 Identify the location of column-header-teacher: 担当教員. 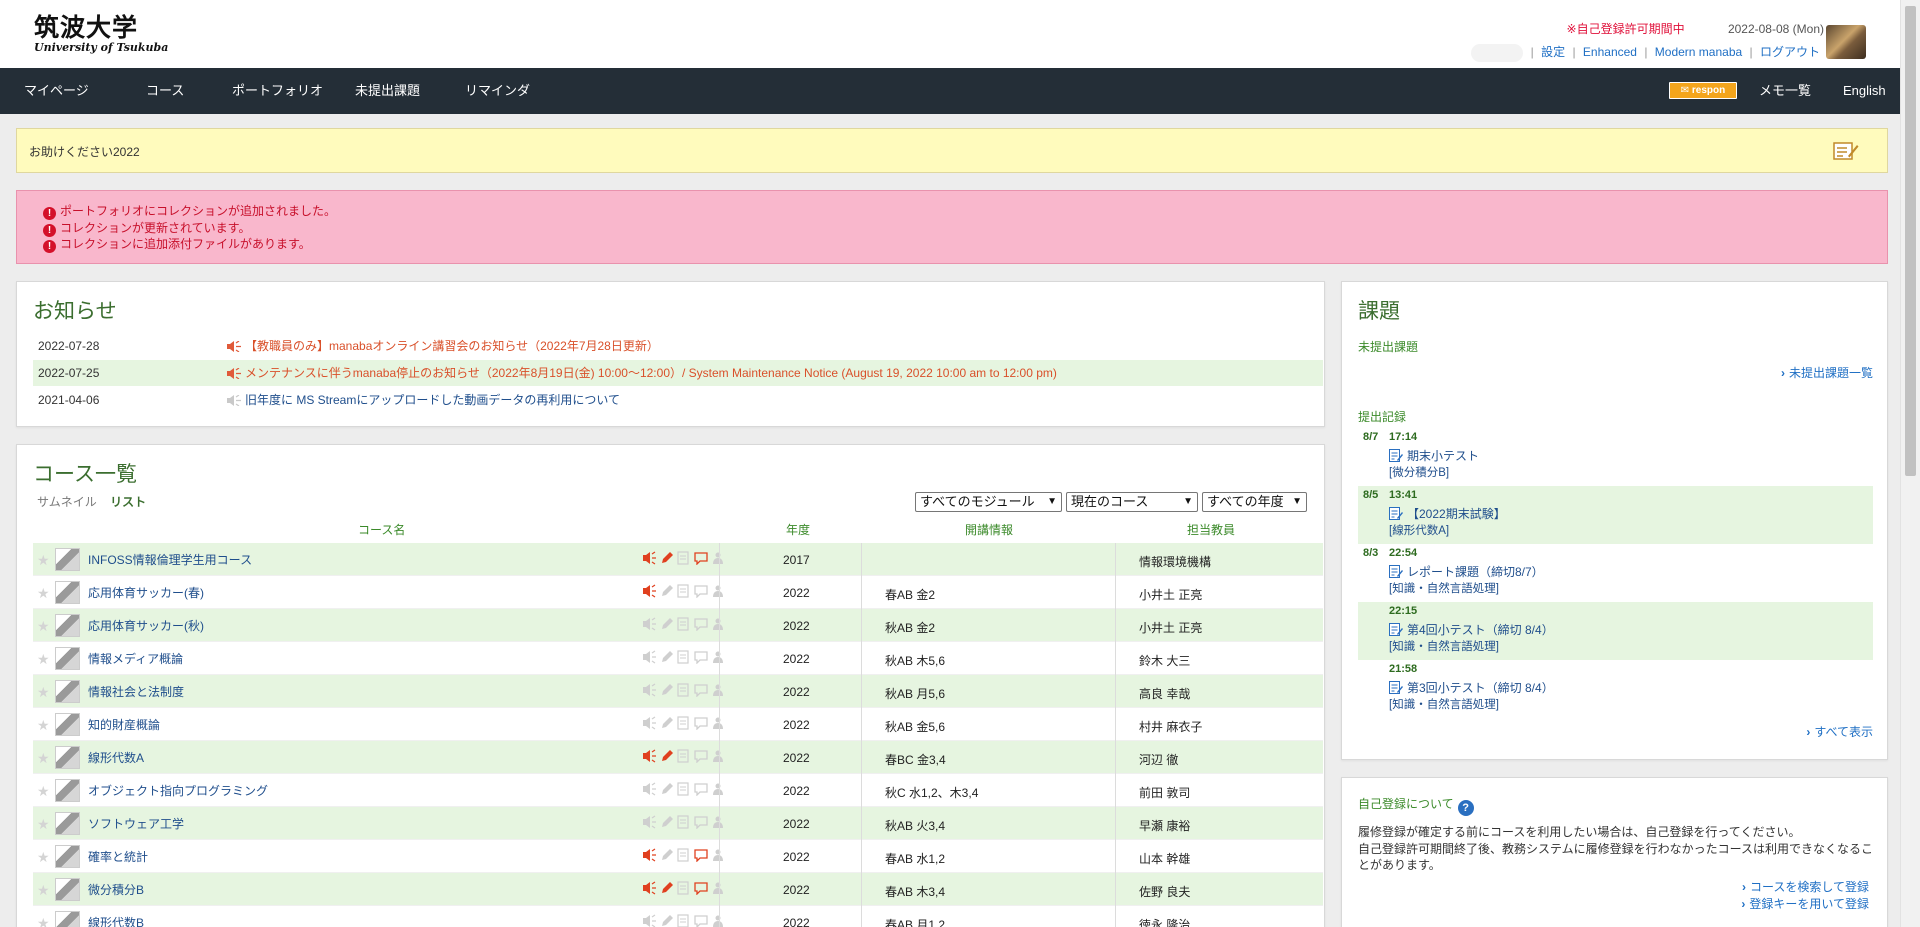
(1211, 529).